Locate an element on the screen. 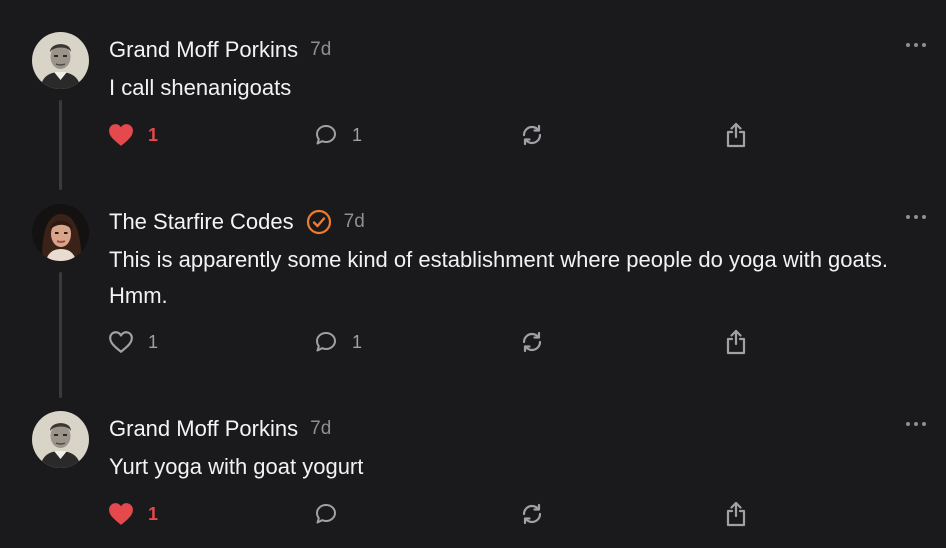  comment-button is located at coordinates (326, 514).